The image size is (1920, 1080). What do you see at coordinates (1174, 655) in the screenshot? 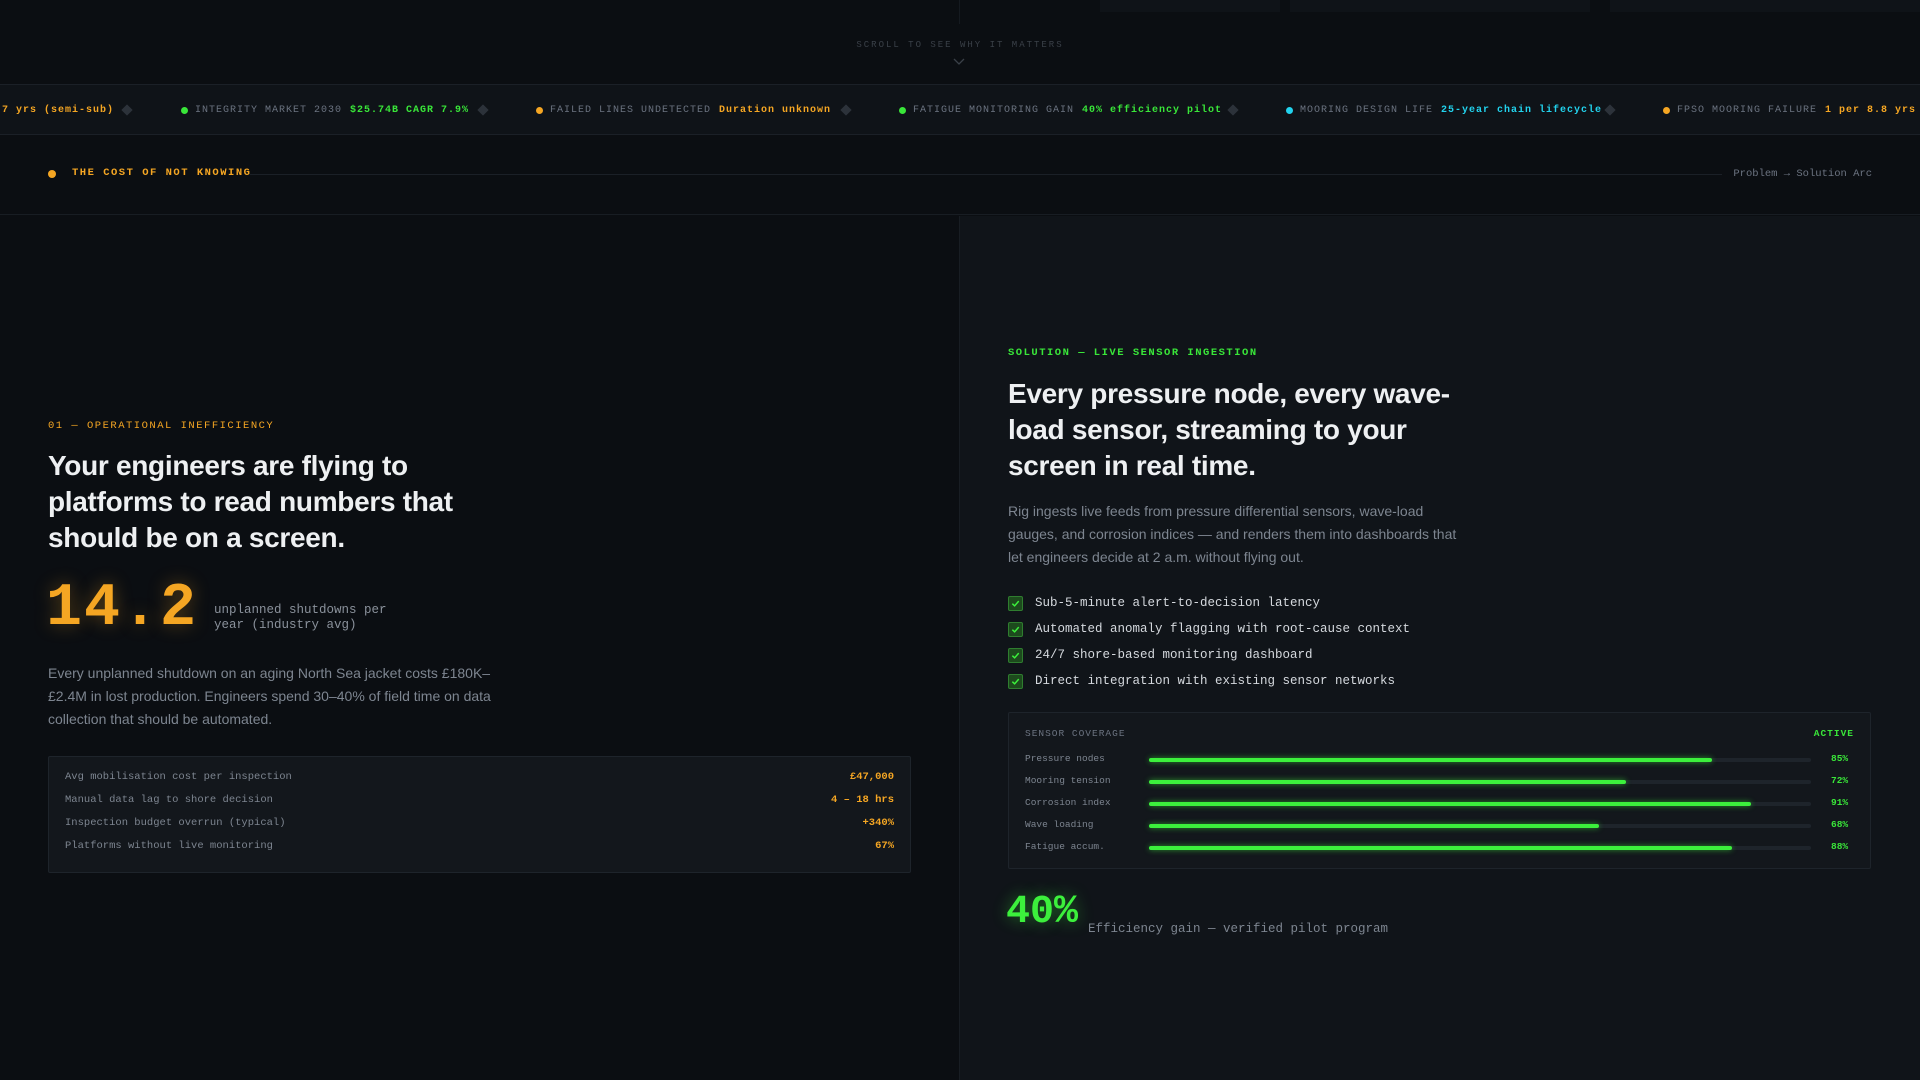
I see `checklist-text: 24/7 shore-based monitoring dashboard` at bounding box center [1174, 655].